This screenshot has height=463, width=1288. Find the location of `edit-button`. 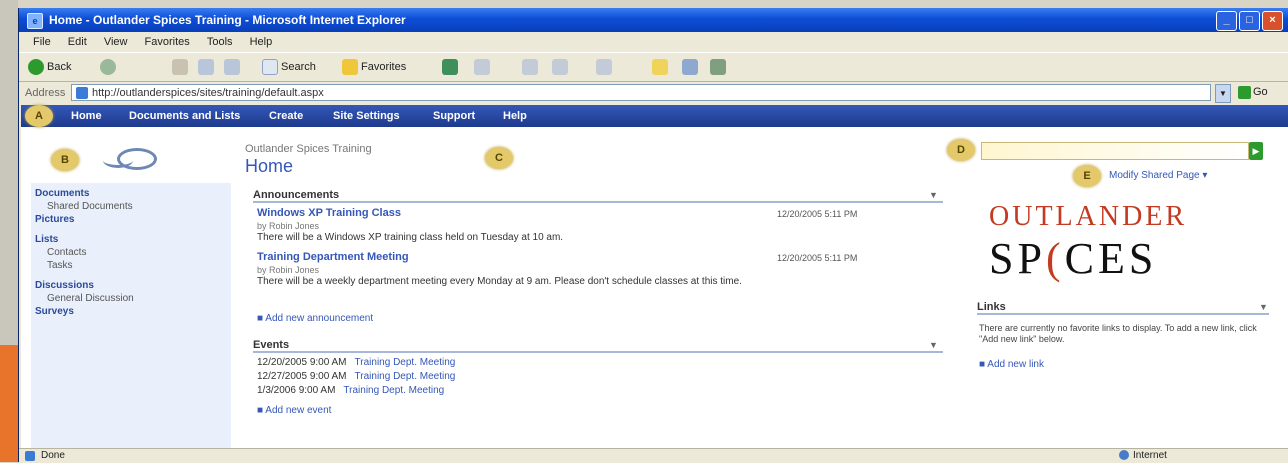

edit-button is located at coordinates (605, 67).